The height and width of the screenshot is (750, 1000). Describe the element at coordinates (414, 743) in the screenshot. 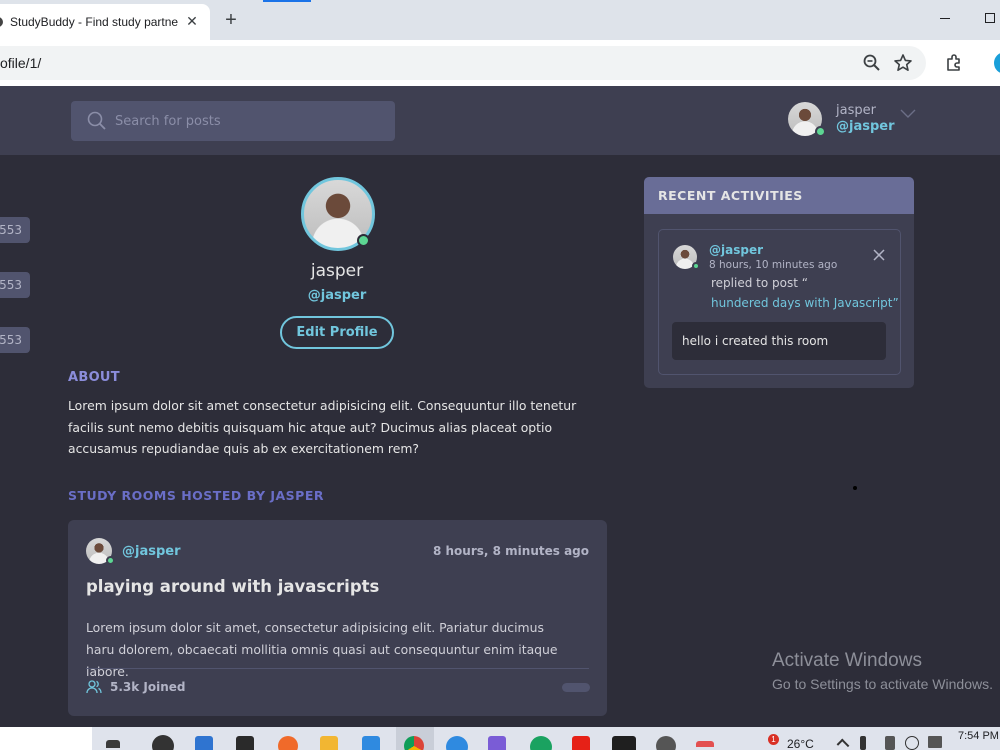

I see `chrome-icon` at that location.